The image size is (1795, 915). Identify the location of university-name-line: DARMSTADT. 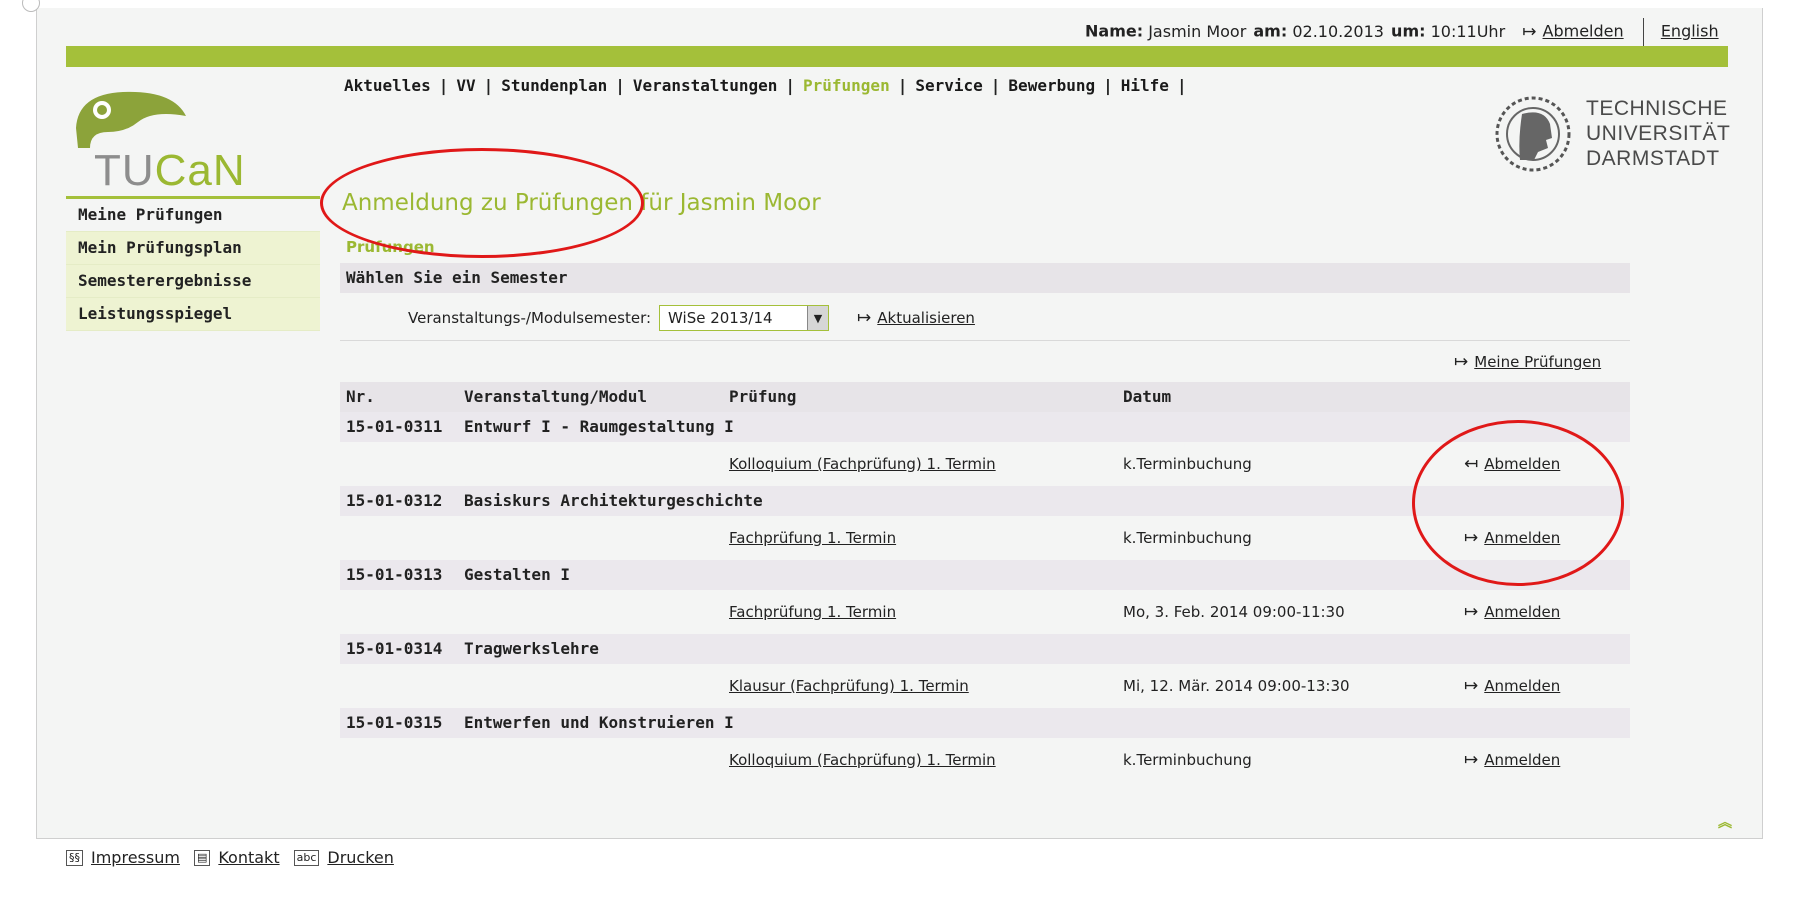
(1653, 158).